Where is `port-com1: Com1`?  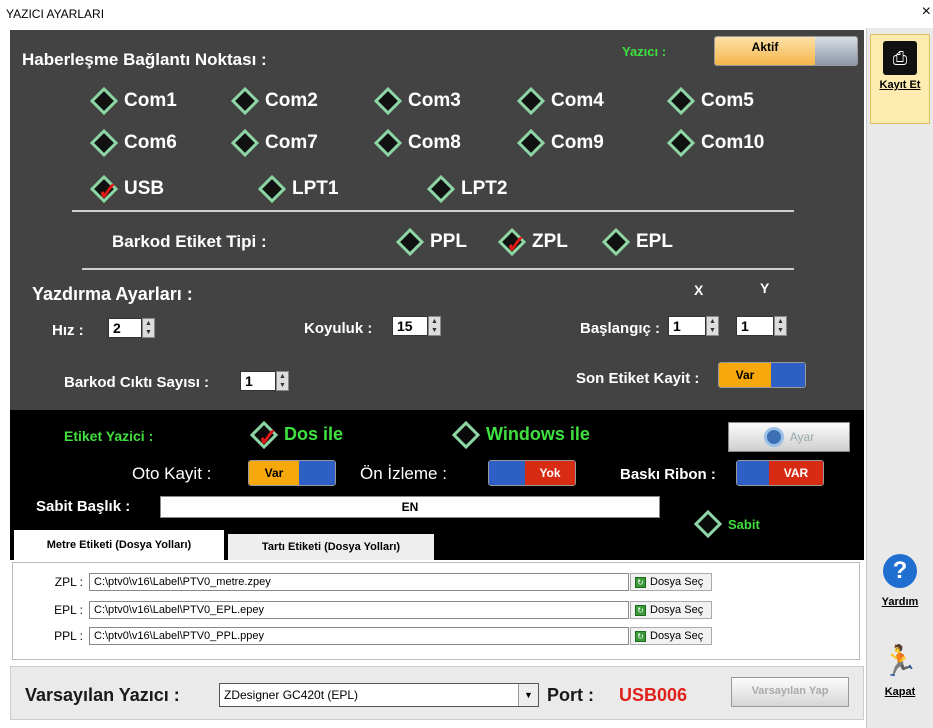
port-com1: Com1 is located at coordinates (133, 101).